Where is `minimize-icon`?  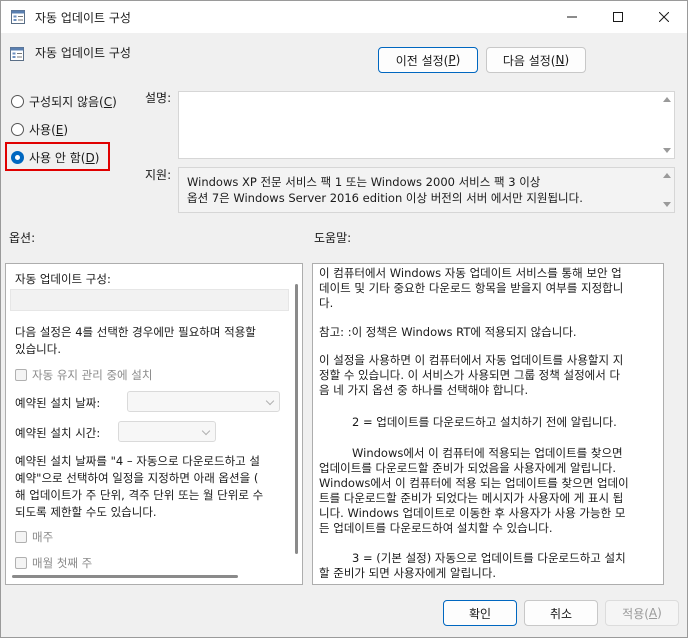 minimize-icon is located at coordinates (572, 17).